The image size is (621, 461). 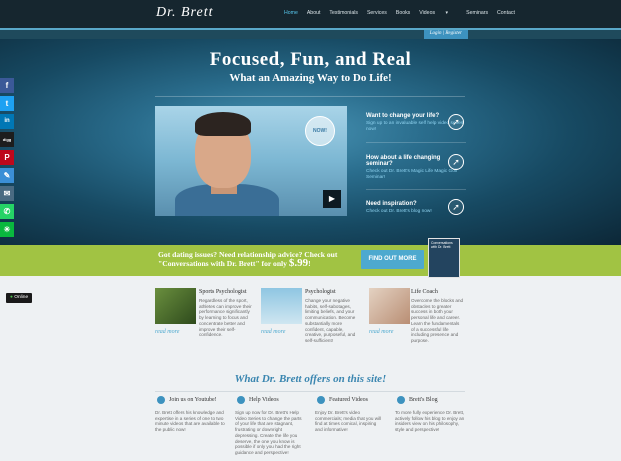 I want to click on nav-item-videos: Videos ▾, so click(x=438, y=13).